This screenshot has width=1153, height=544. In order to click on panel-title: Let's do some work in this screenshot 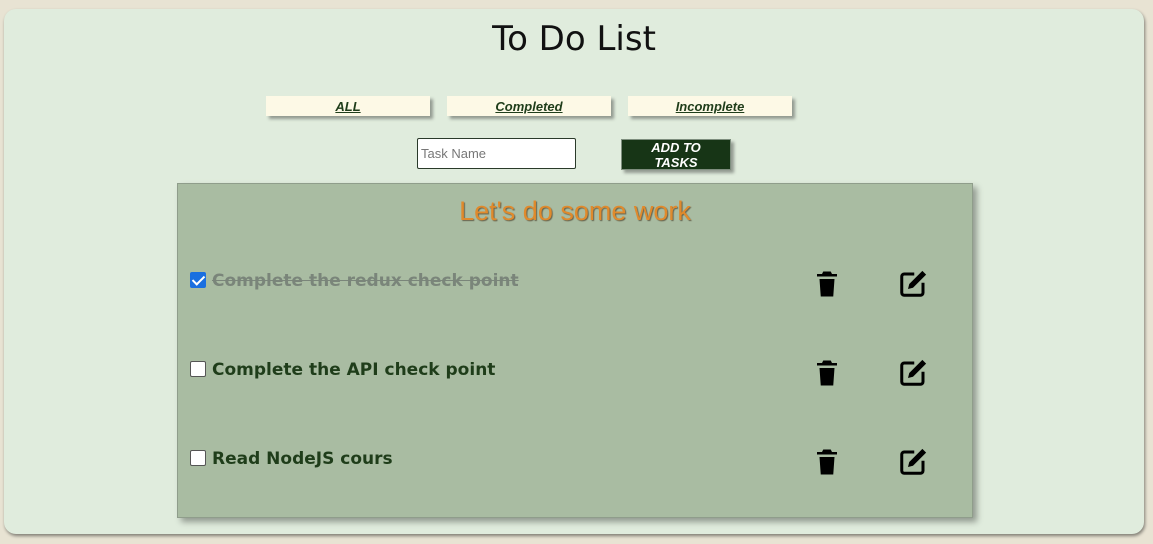, I will do `click(575, 211)`.